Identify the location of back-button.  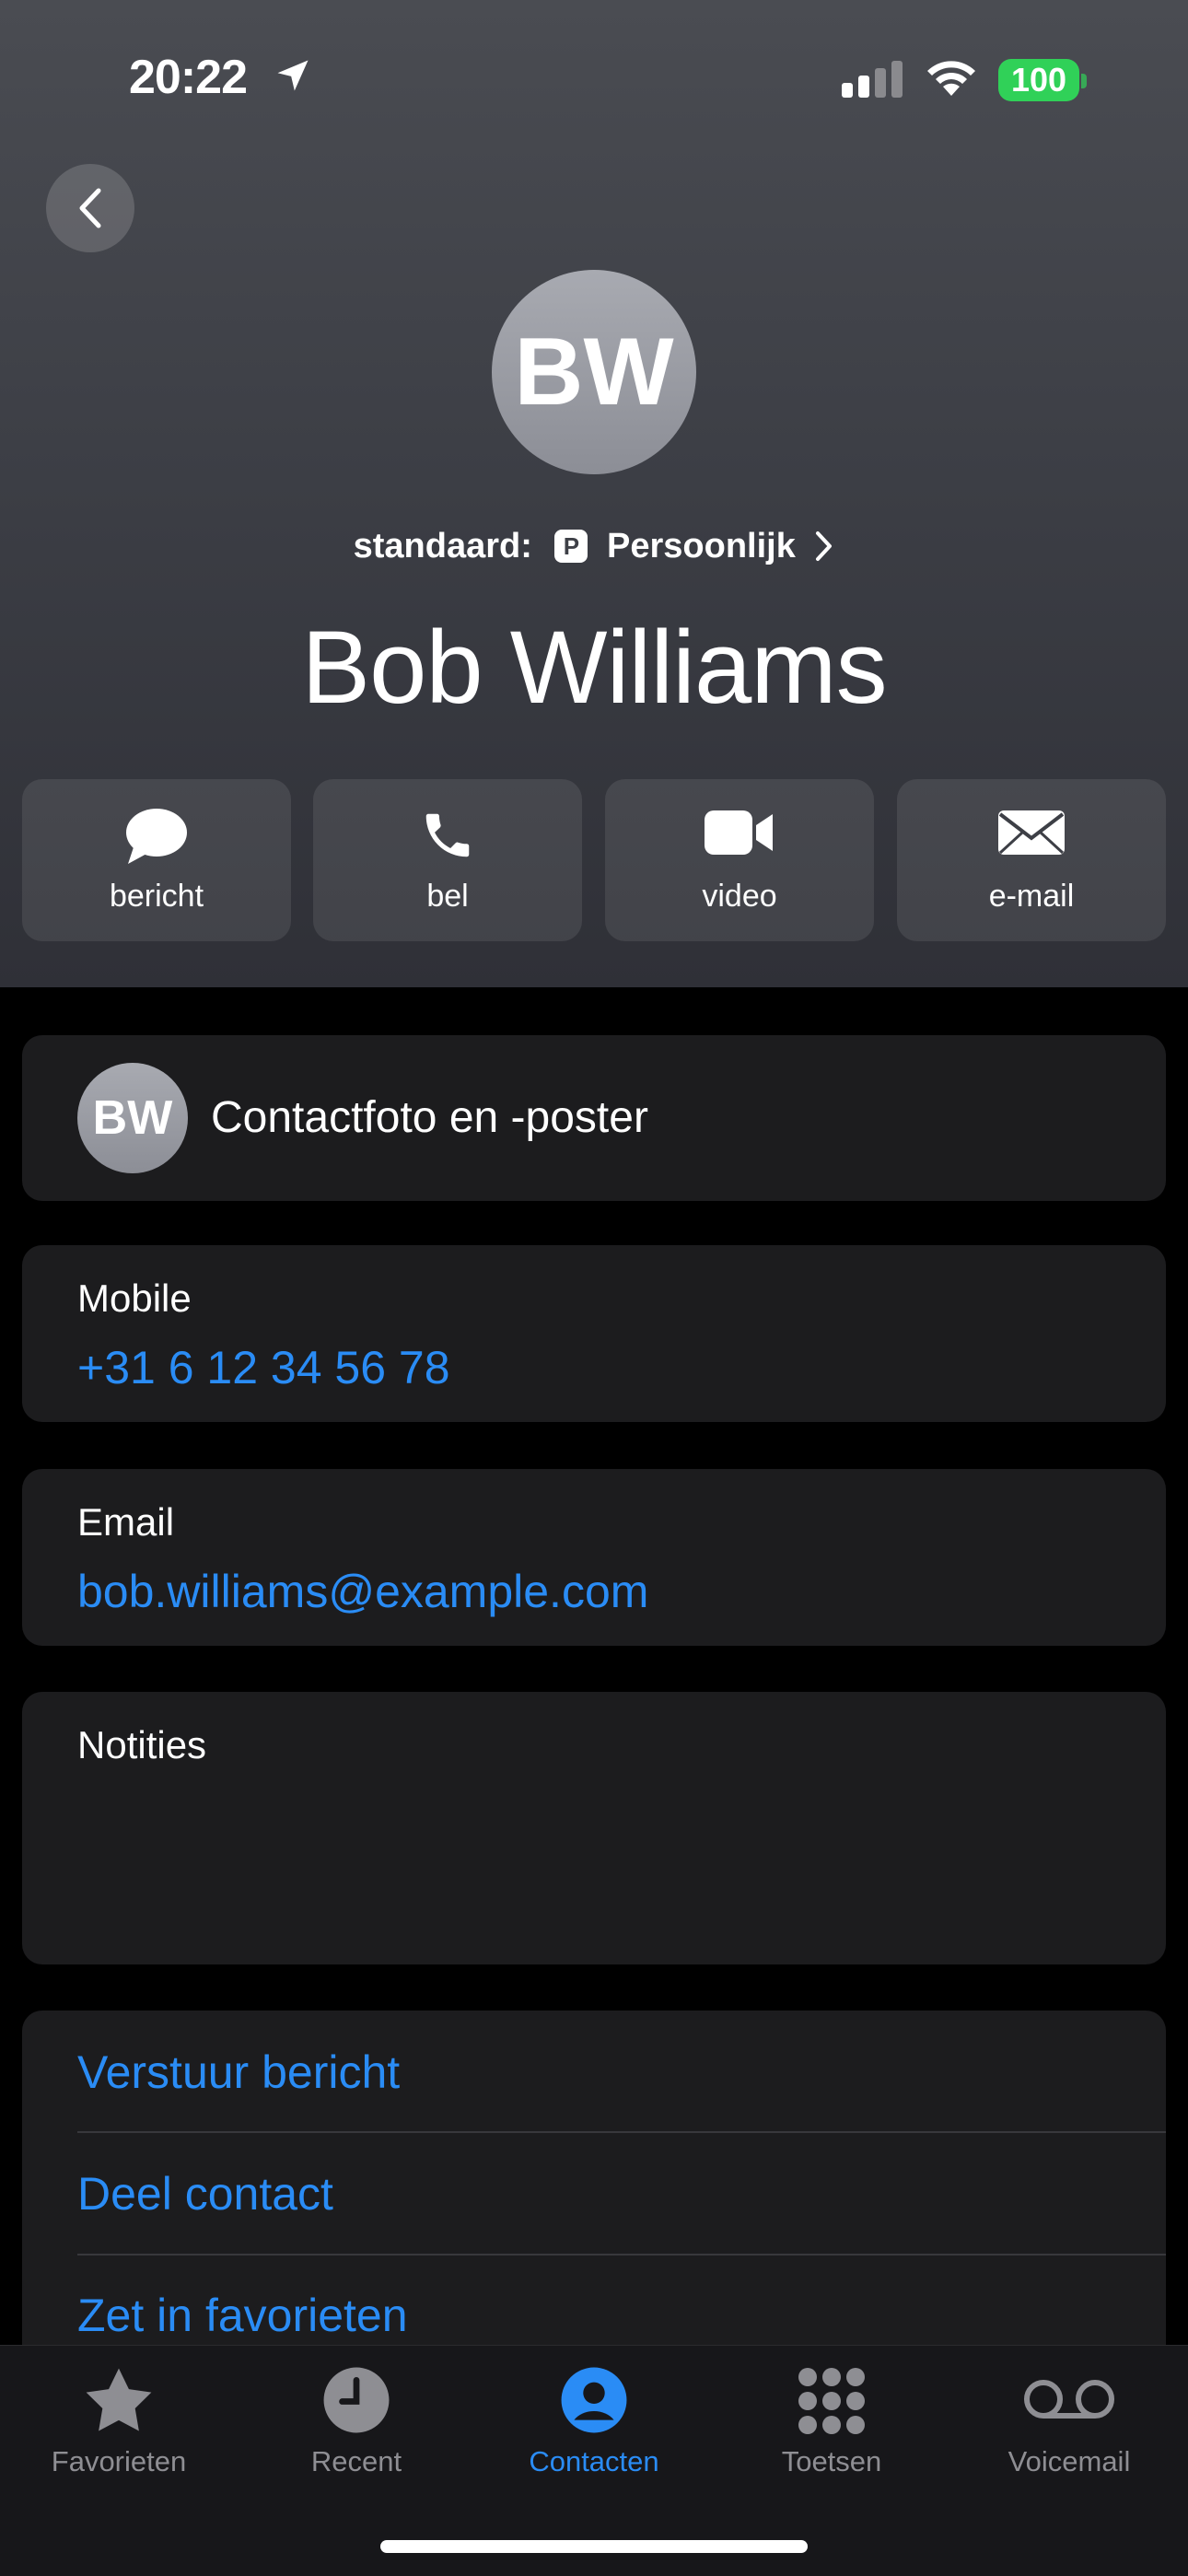
(90, 208).